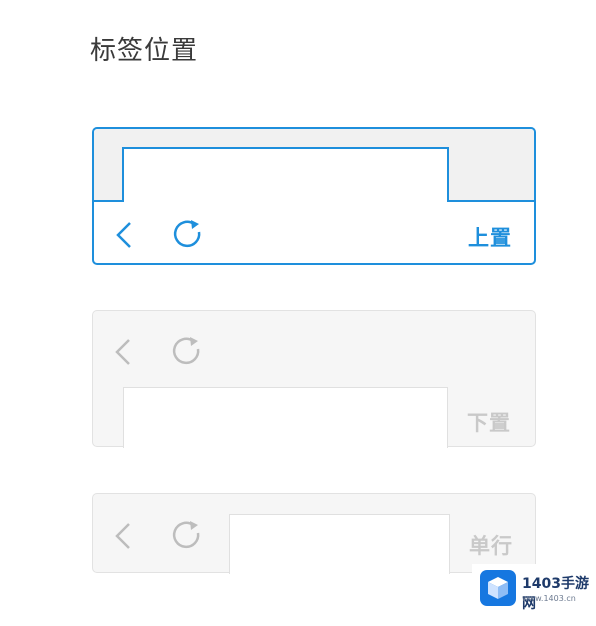  What do you see at coordinates (144, 51) in the screenshot?
I see `page-title: 标签位置` at bounding box center [144, 51].